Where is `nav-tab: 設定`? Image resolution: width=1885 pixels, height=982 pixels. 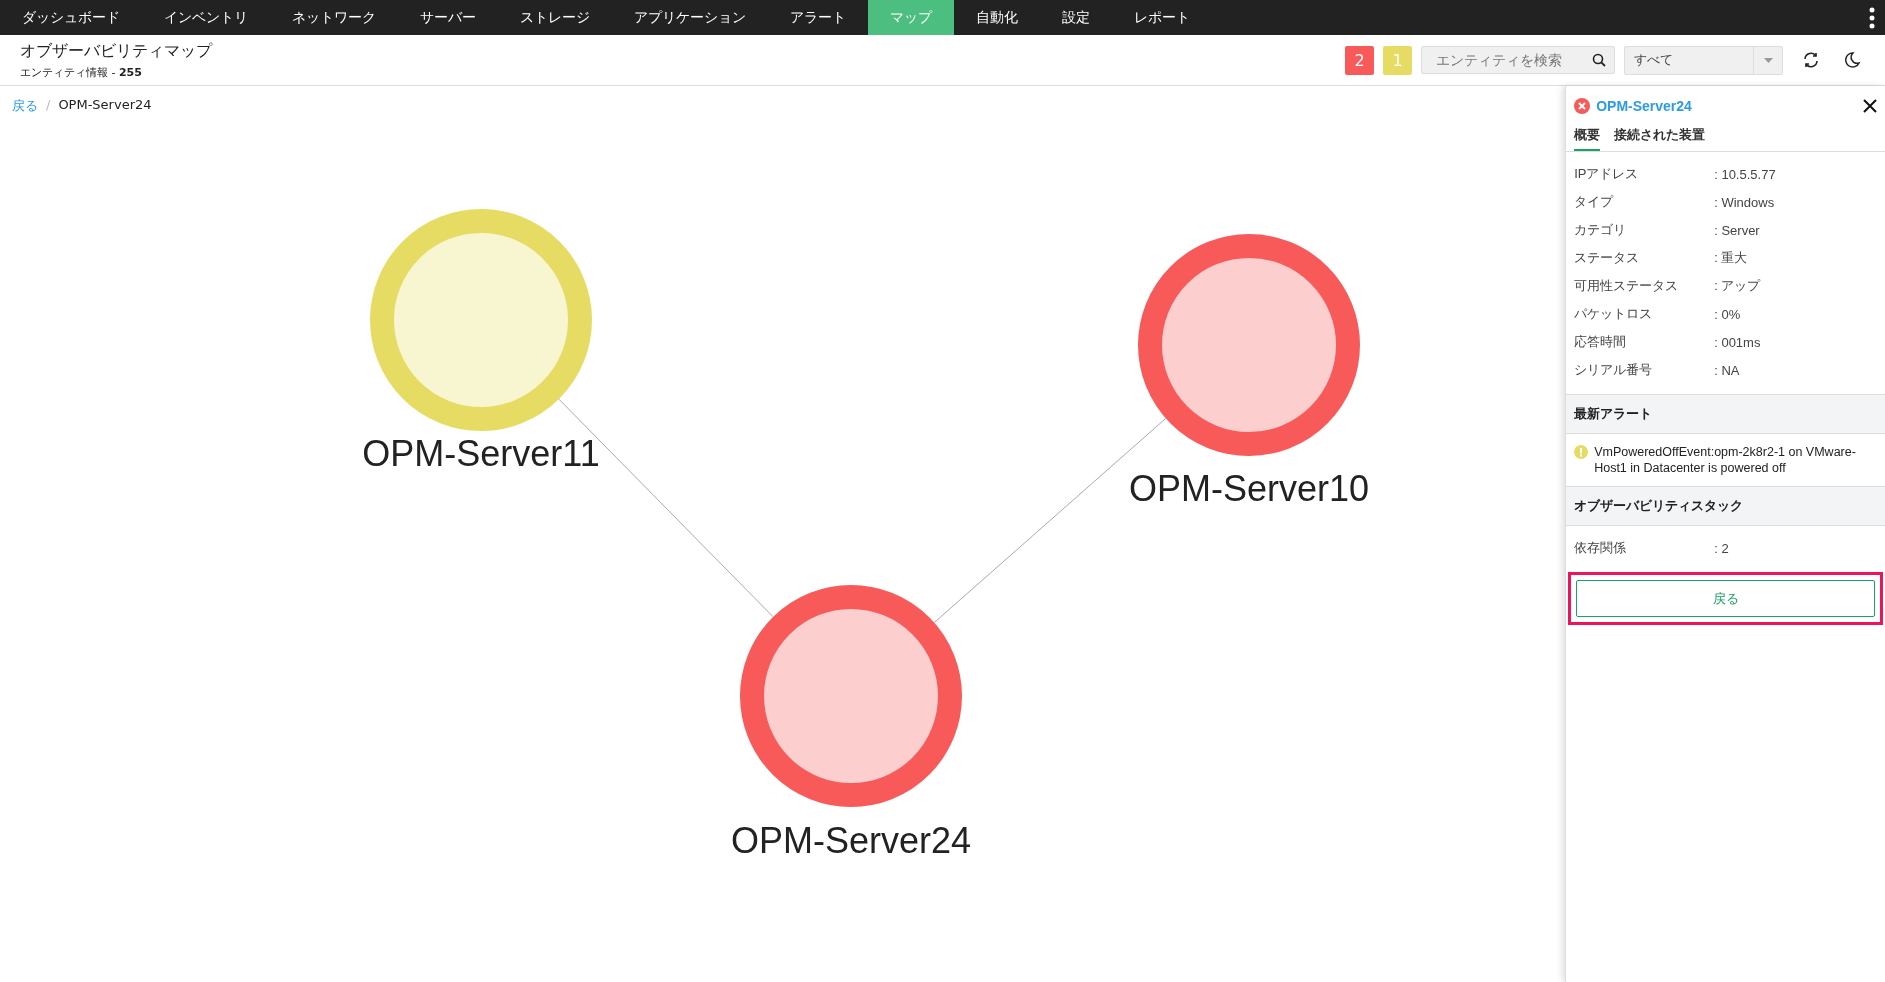
nav-tab: 設定 is located at coordinates (1076, 17).